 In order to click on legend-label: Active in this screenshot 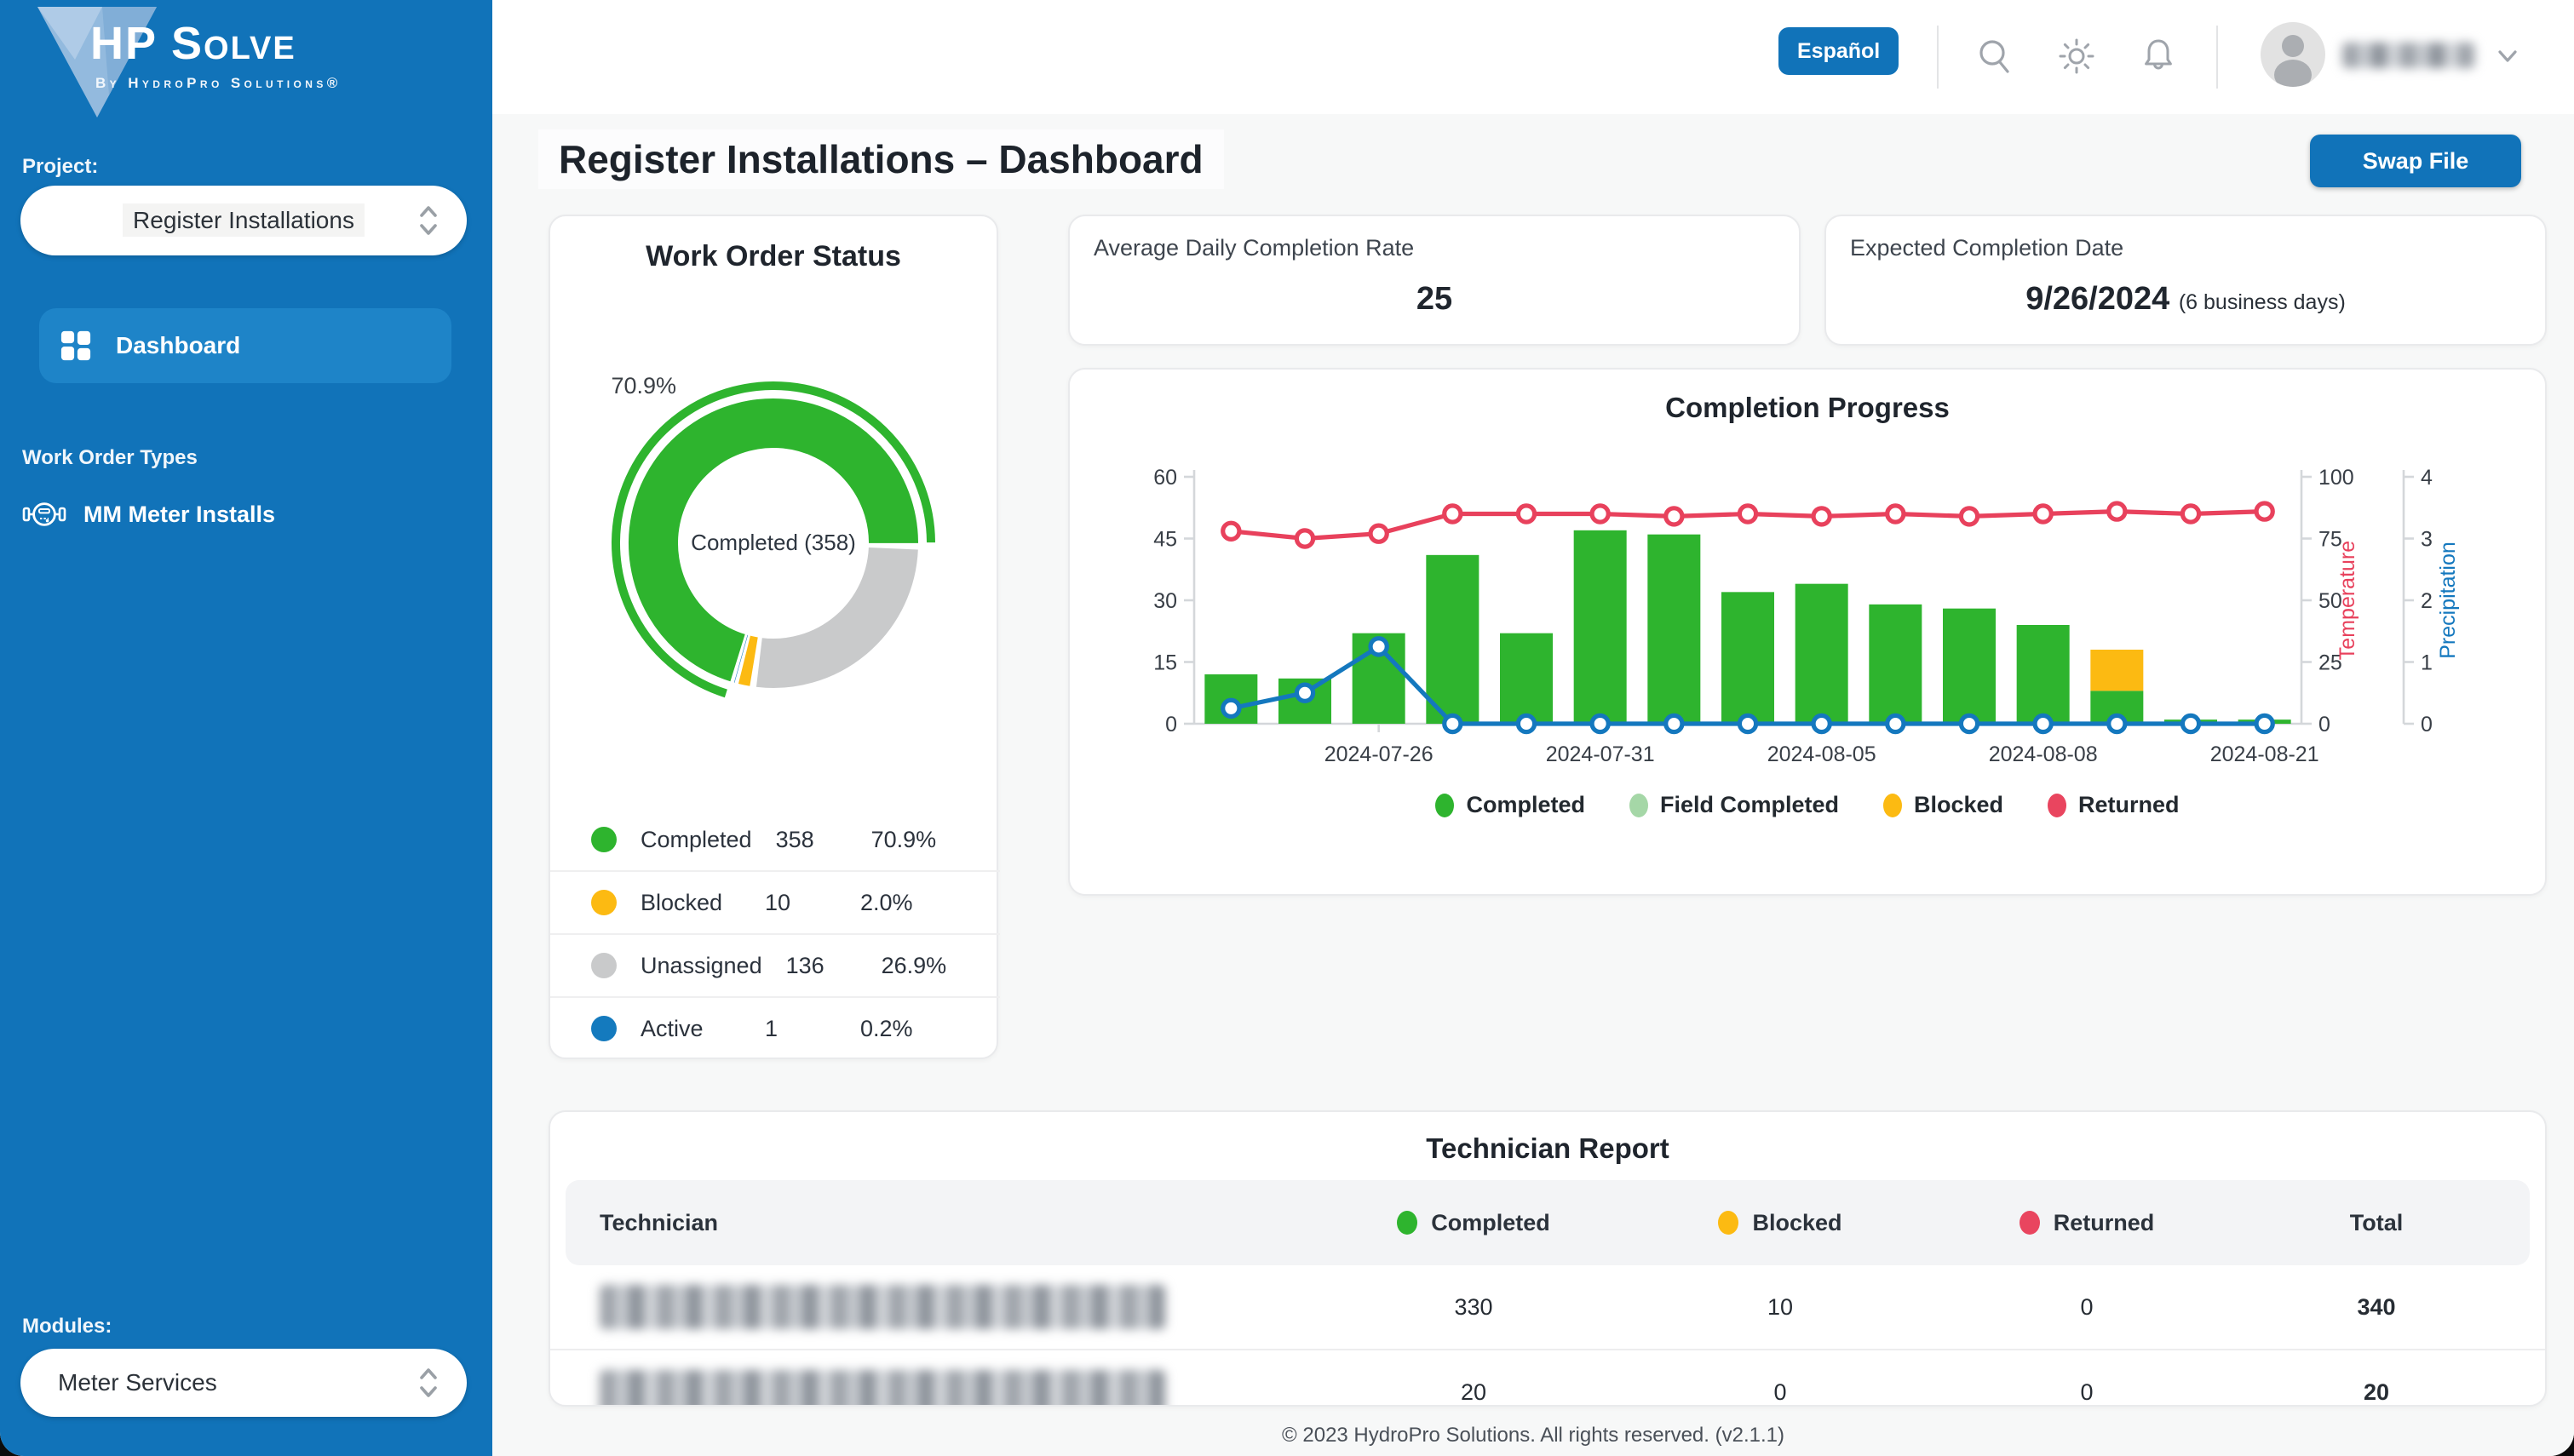, I will do `click(673, 1028)`.